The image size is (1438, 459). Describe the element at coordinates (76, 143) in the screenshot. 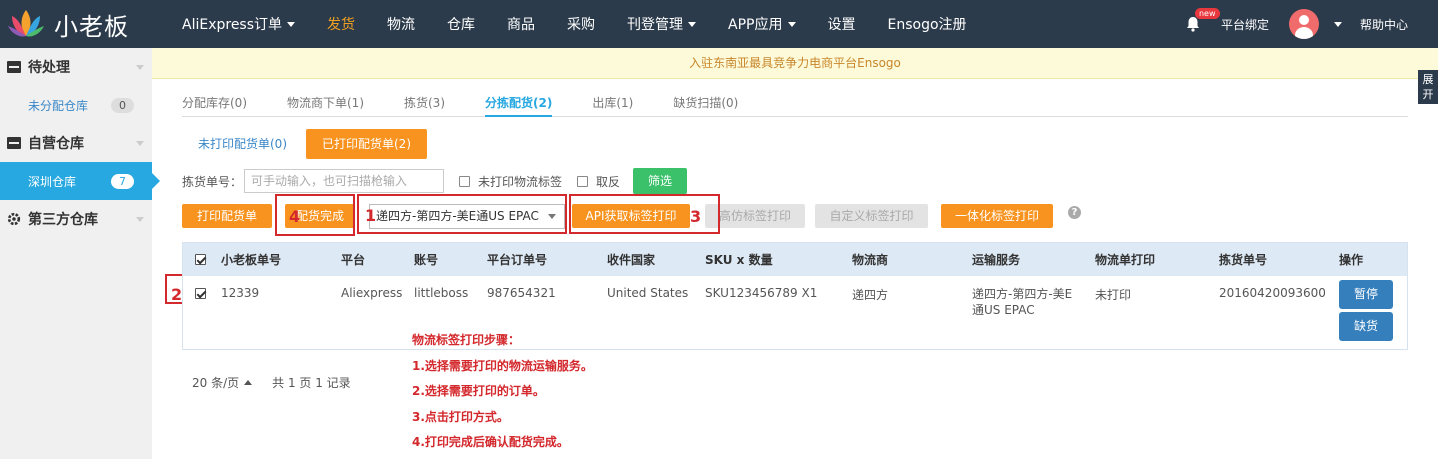

I see `sidebar-group-own-warehouse: 自营仓库` at that location.